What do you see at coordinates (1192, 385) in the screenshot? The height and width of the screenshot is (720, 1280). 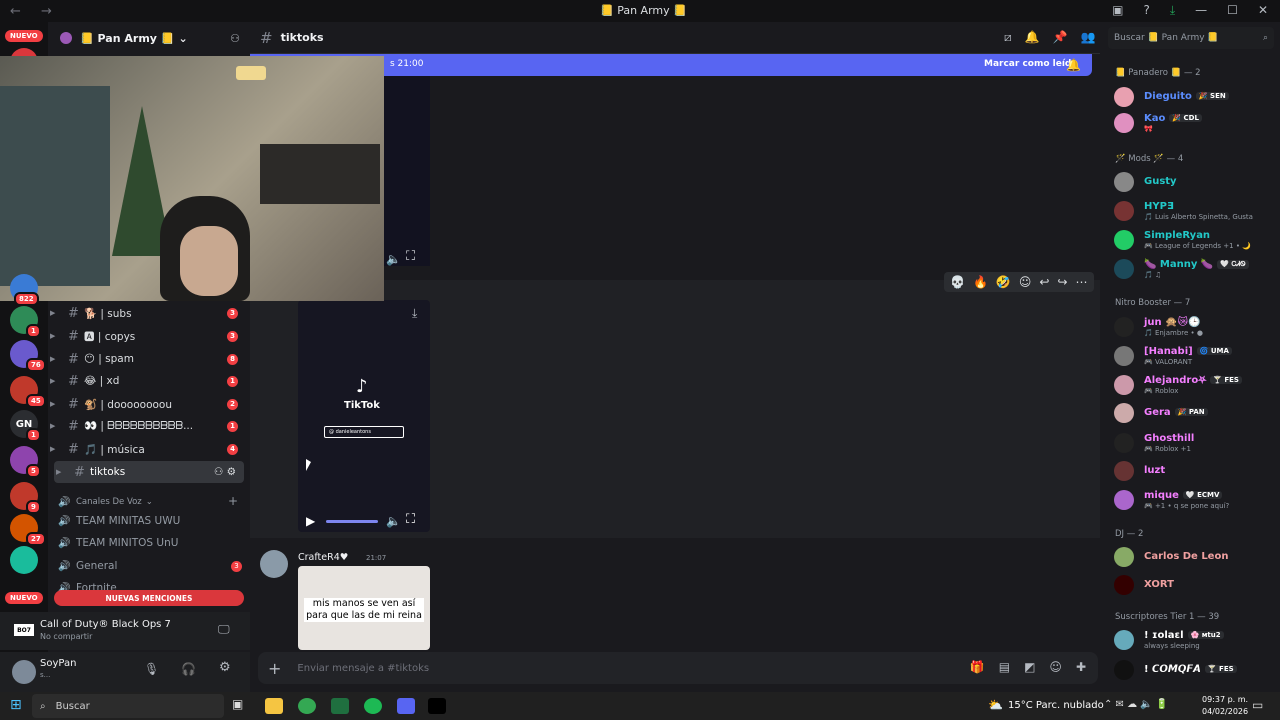 I see `member-item: Alejandro⛧ 🍸 FES 🎮 Roblox` at bounding box center [1192, 385].